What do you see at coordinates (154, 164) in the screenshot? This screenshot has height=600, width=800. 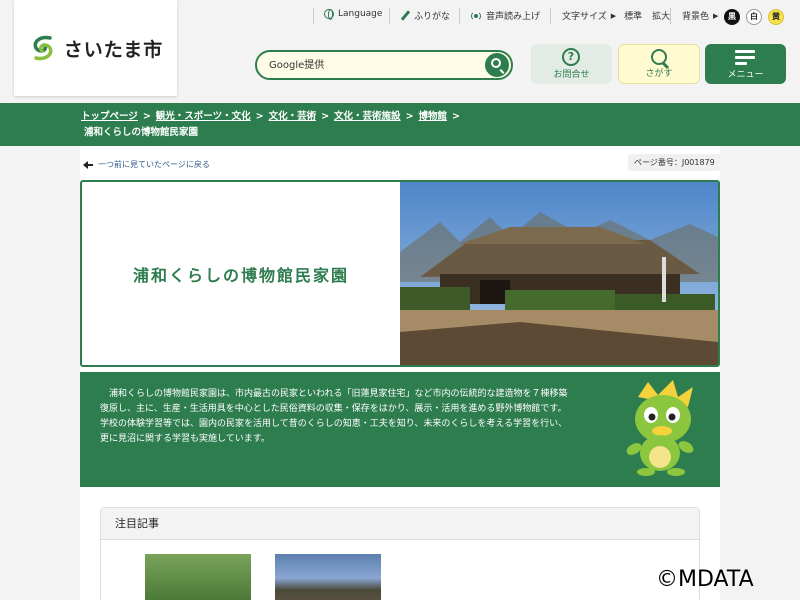 I see `back-link-label: 一つ前に見ていたページに戻る` at bounding box center [154, 164].